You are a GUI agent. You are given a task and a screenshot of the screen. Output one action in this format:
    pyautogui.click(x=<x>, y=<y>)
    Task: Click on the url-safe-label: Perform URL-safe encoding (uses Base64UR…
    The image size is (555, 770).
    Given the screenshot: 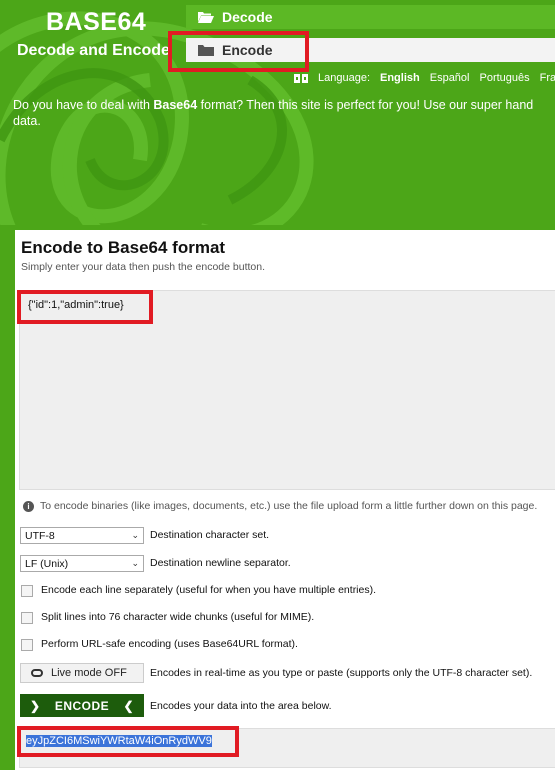 What is the action you would take?
    pyautogui.click(x=169, y=644)
    